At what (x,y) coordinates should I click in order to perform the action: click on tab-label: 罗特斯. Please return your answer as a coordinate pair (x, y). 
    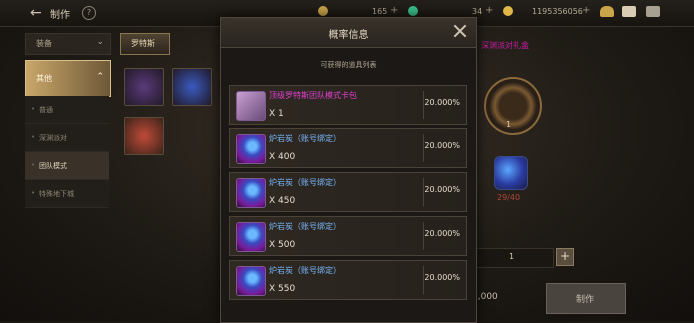
    Looking at the image, I should click on (143, 43).